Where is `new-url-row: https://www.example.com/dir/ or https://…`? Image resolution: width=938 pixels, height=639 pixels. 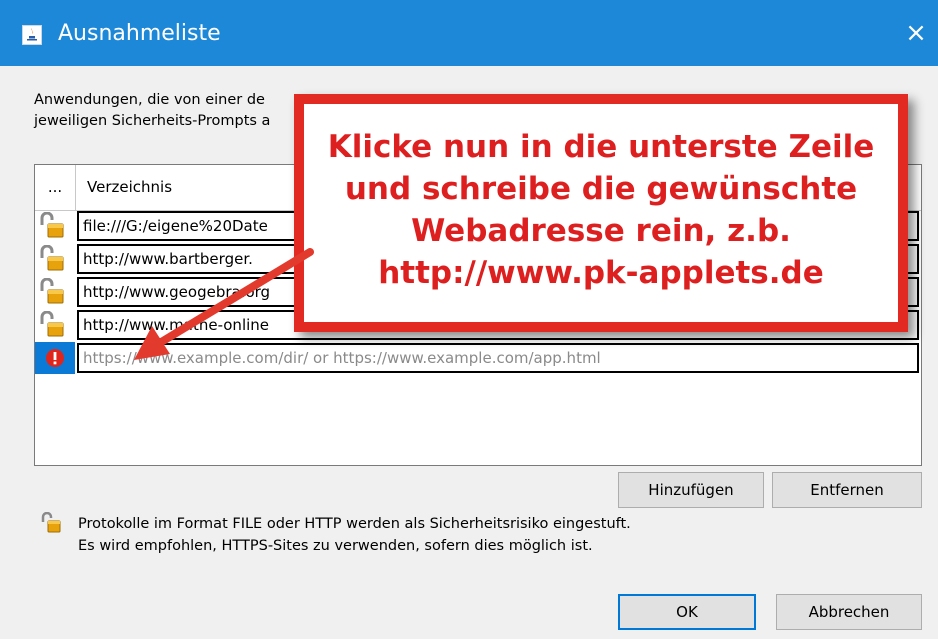 new-url-row: https://www.example.com/dir/ or https://… is located at coordinates (478, 358).